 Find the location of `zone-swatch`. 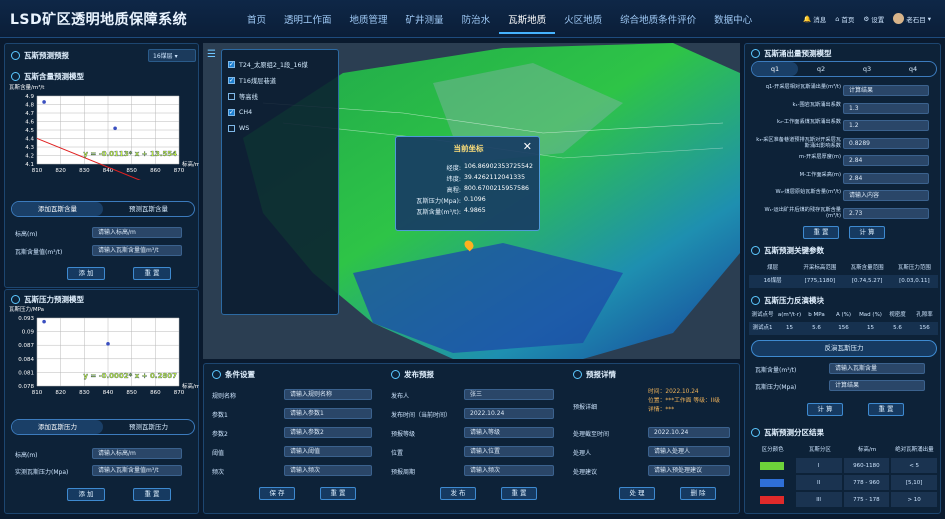

zone-swatch is located at coordinates (771, 465).